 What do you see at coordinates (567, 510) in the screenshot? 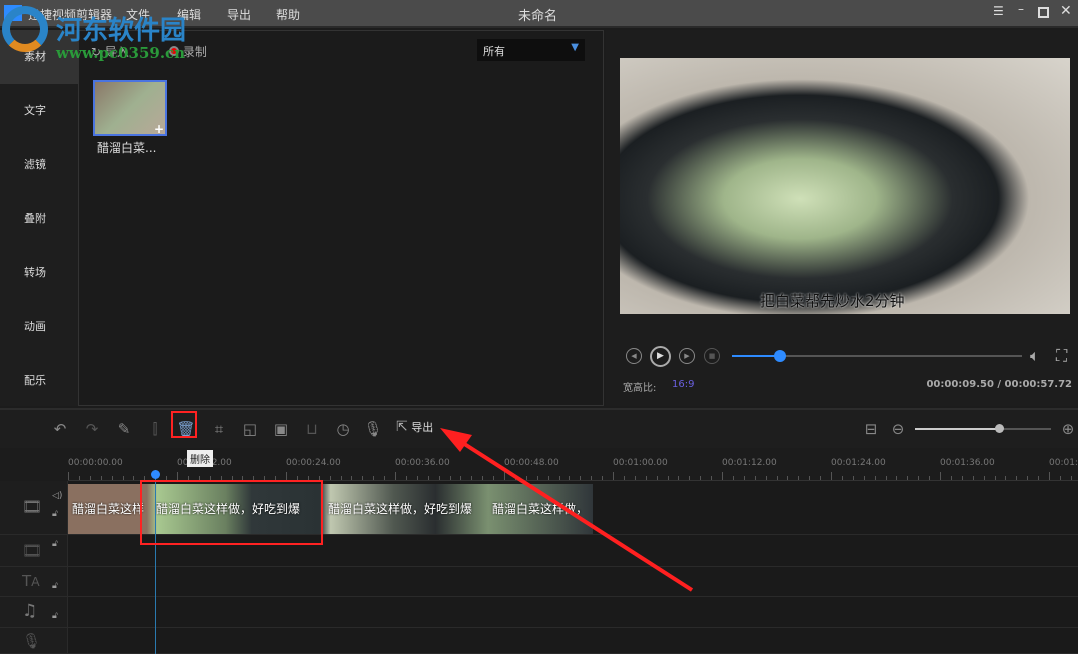
I see `annotation-arrow` at bounding box center [567, 510].